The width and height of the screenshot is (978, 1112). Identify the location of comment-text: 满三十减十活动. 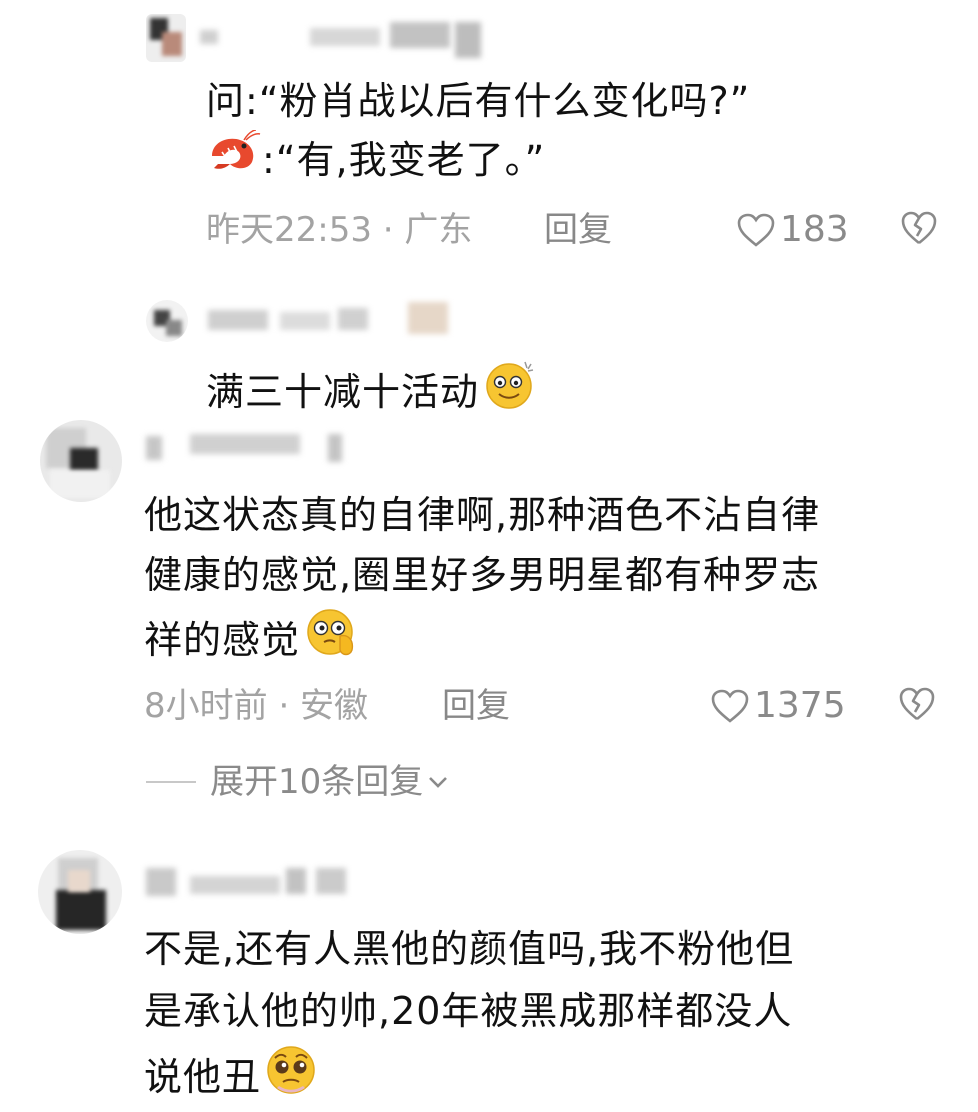
(371, 392).